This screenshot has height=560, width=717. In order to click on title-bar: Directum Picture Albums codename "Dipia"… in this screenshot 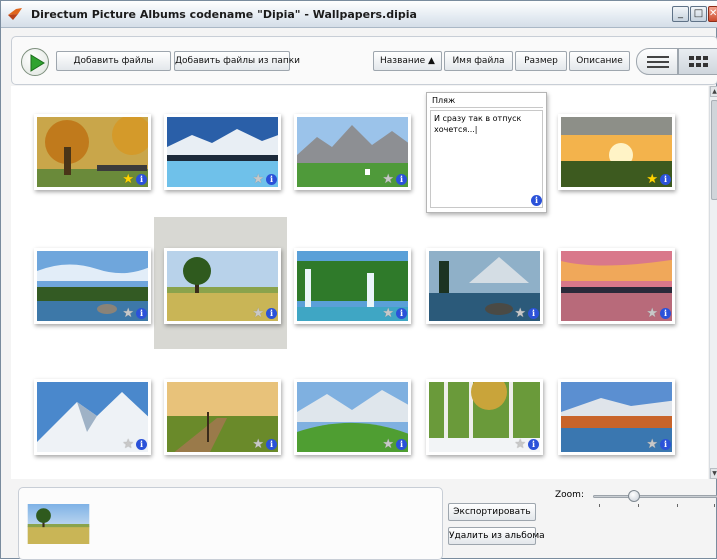, I will do `click(359, 14)`.